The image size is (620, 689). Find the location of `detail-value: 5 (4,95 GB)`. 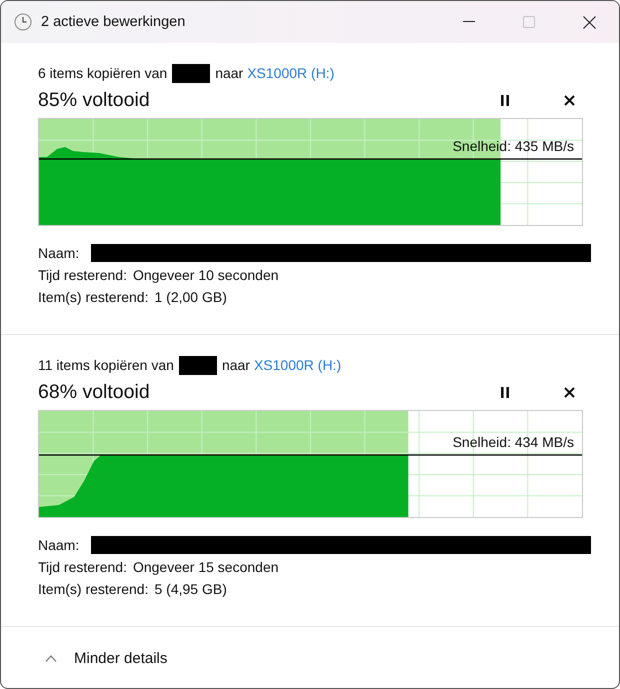

detail-value: 5 (4,95 GB) is located at coordinates (190, 589).